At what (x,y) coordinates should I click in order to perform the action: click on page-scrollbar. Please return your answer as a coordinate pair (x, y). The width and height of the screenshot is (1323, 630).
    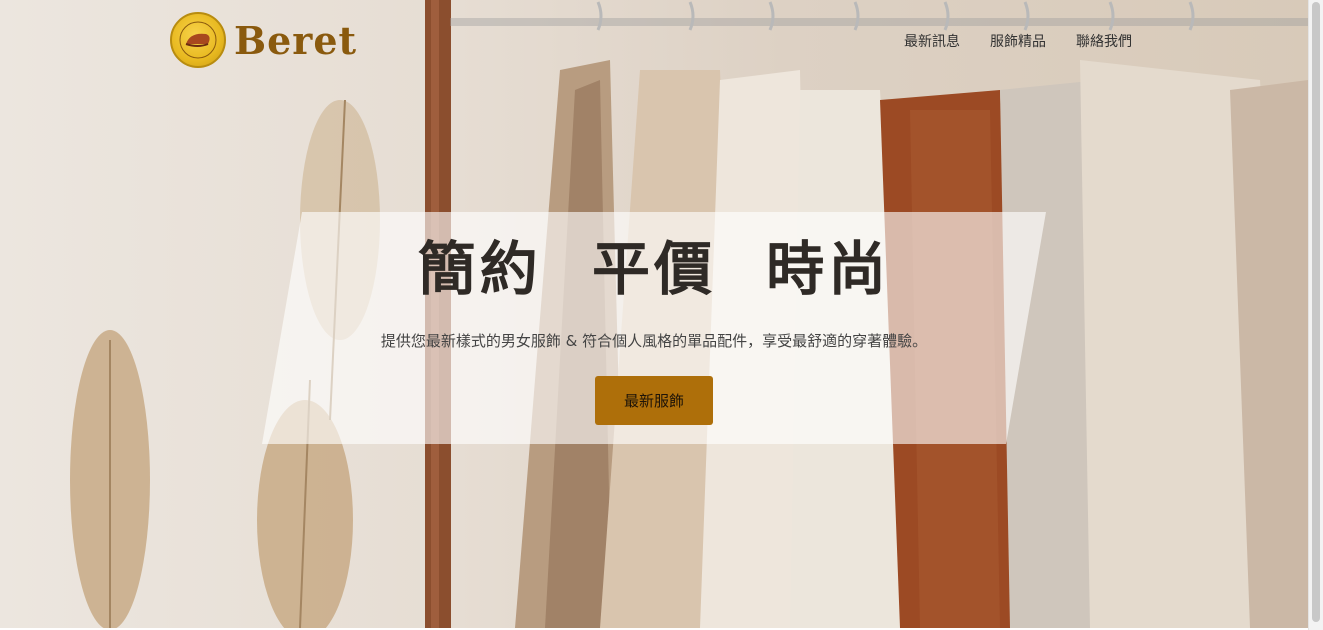
    Looking at the image, I should click on (1315, 315).